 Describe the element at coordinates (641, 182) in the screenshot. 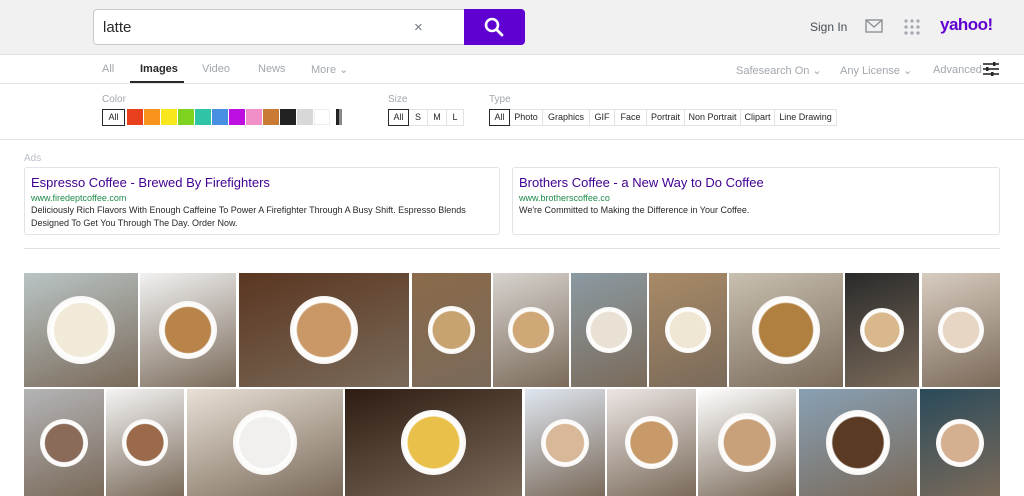

I see `ad-title: Brothers Coffee - a New Way to Do Coffee` at that location.